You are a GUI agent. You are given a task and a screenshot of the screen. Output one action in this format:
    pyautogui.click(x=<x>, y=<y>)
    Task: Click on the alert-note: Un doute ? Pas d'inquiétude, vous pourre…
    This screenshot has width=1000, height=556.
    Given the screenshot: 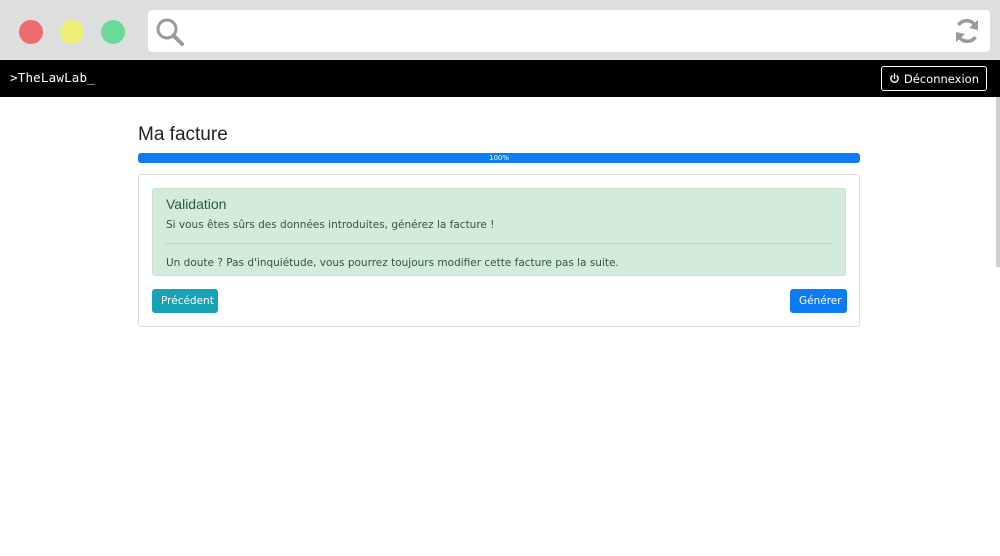 What is the action you would take?
    pyautogui.click(x=392, y=263)
    